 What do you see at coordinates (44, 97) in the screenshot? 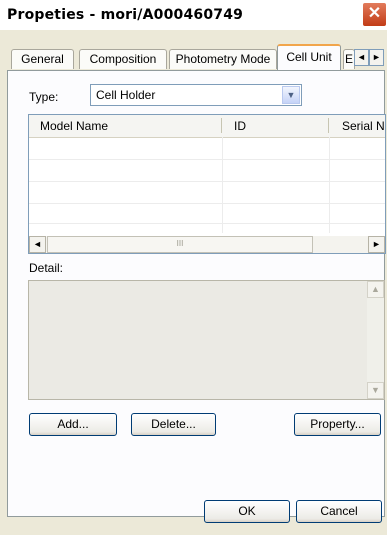
I see `type-label: Type:` at bounding box center [44, 97].